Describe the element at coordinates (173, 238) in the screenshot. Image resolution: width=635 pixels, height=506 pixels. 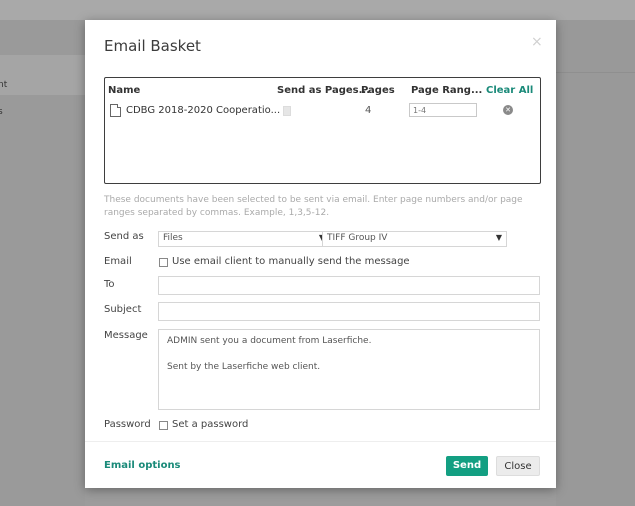
I see `send-as-type-value: Files` at that location.